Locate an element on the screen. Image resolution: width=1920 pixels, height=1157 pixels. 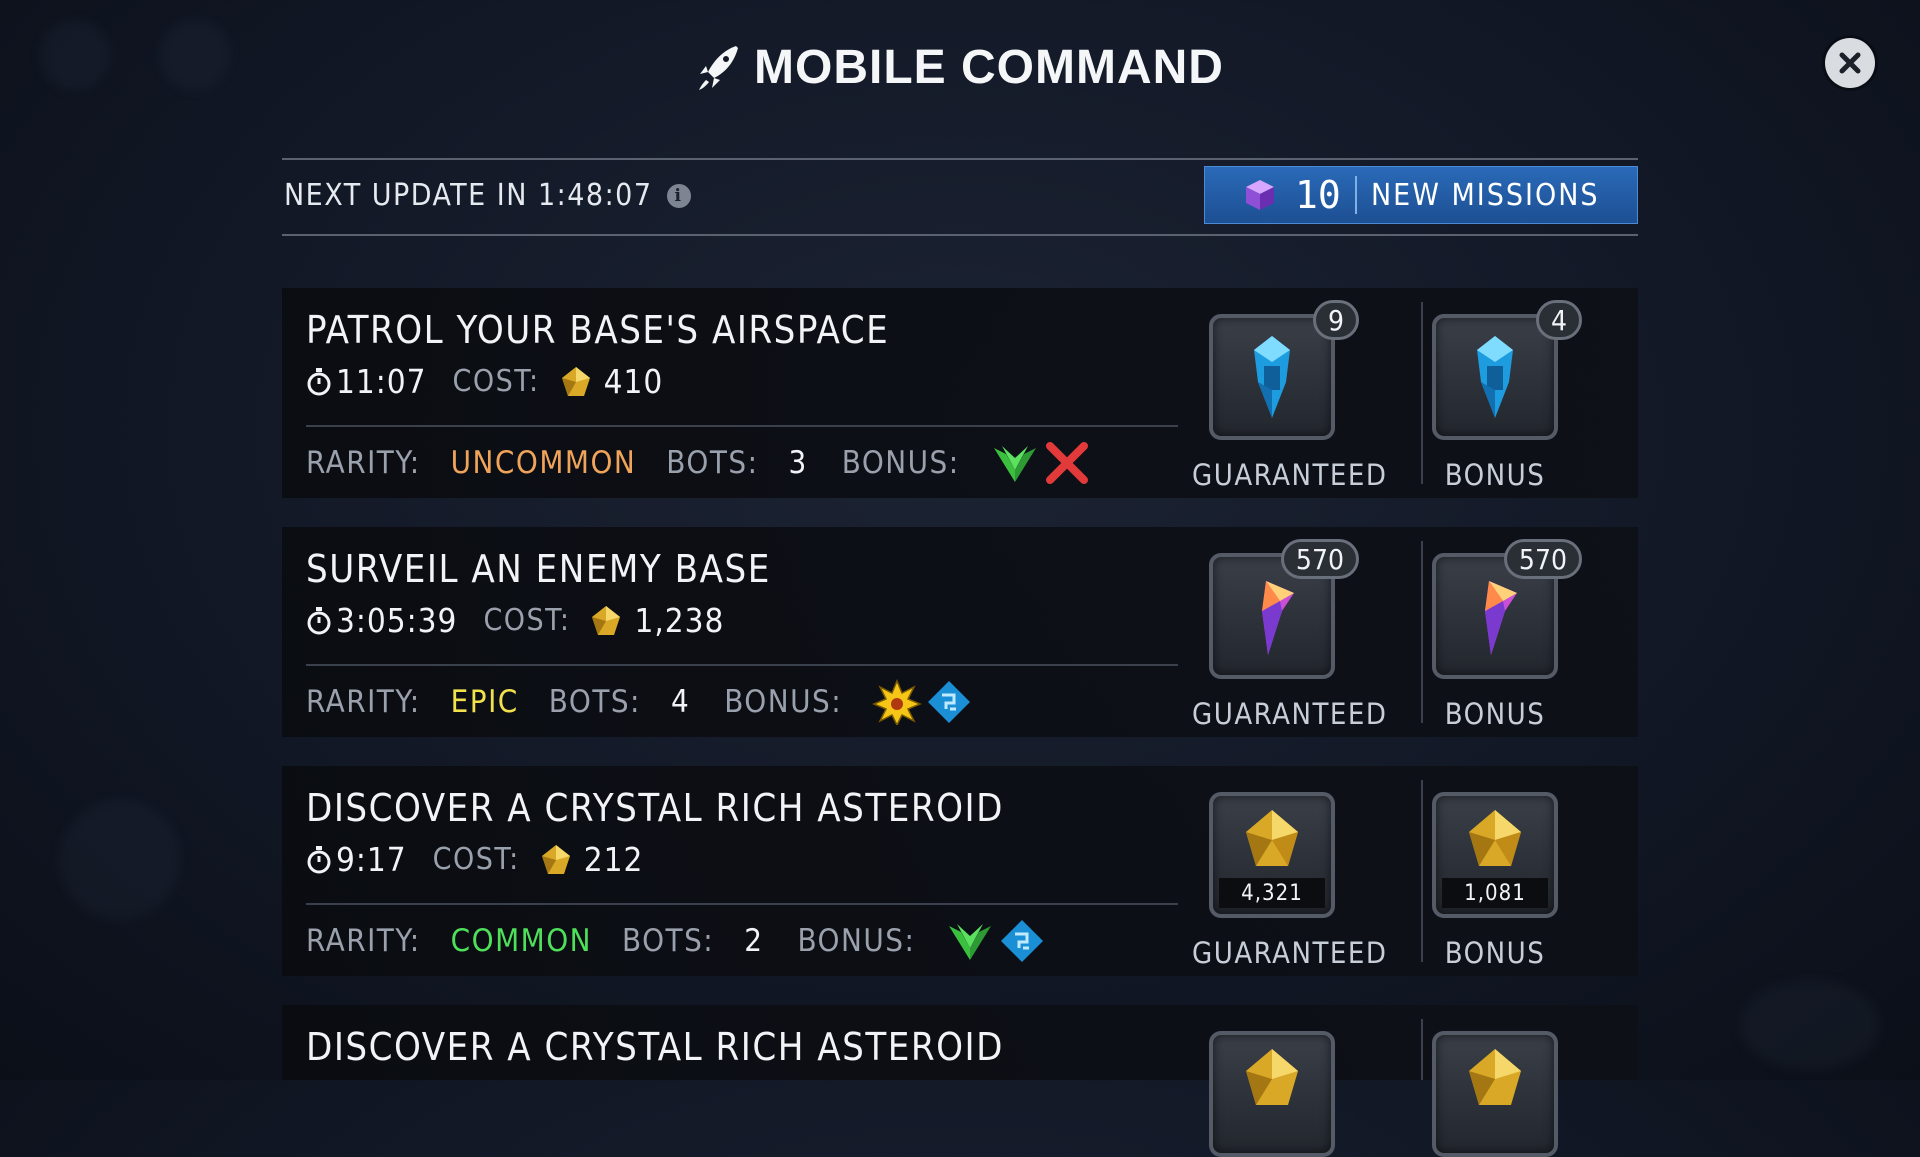
mission-stats: 9:17 COST: 212 is located at coordinates (474, 859).